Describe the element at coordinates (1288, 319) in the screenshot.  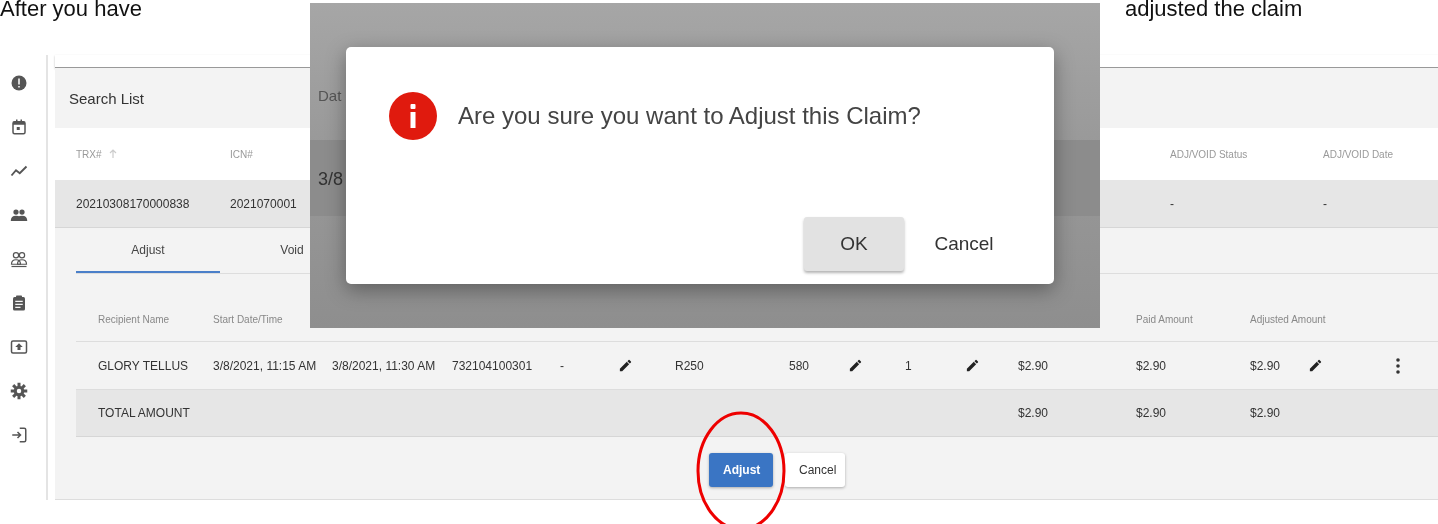
I see `column-header: Adjusted Amount` at that location.